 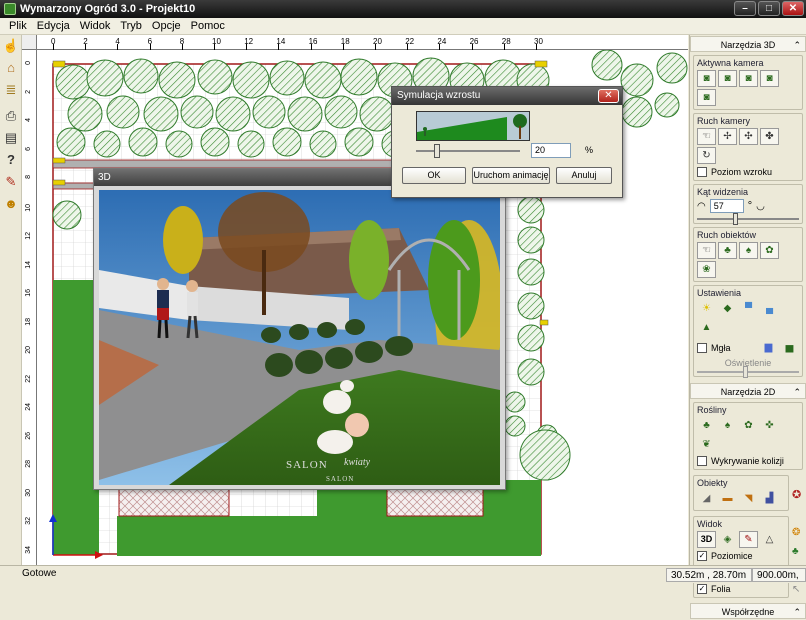 What do you see at coordinates (28, 207) in the screenshot?
I see `ruler-left-label: 10` at bounding box center [28, 207].